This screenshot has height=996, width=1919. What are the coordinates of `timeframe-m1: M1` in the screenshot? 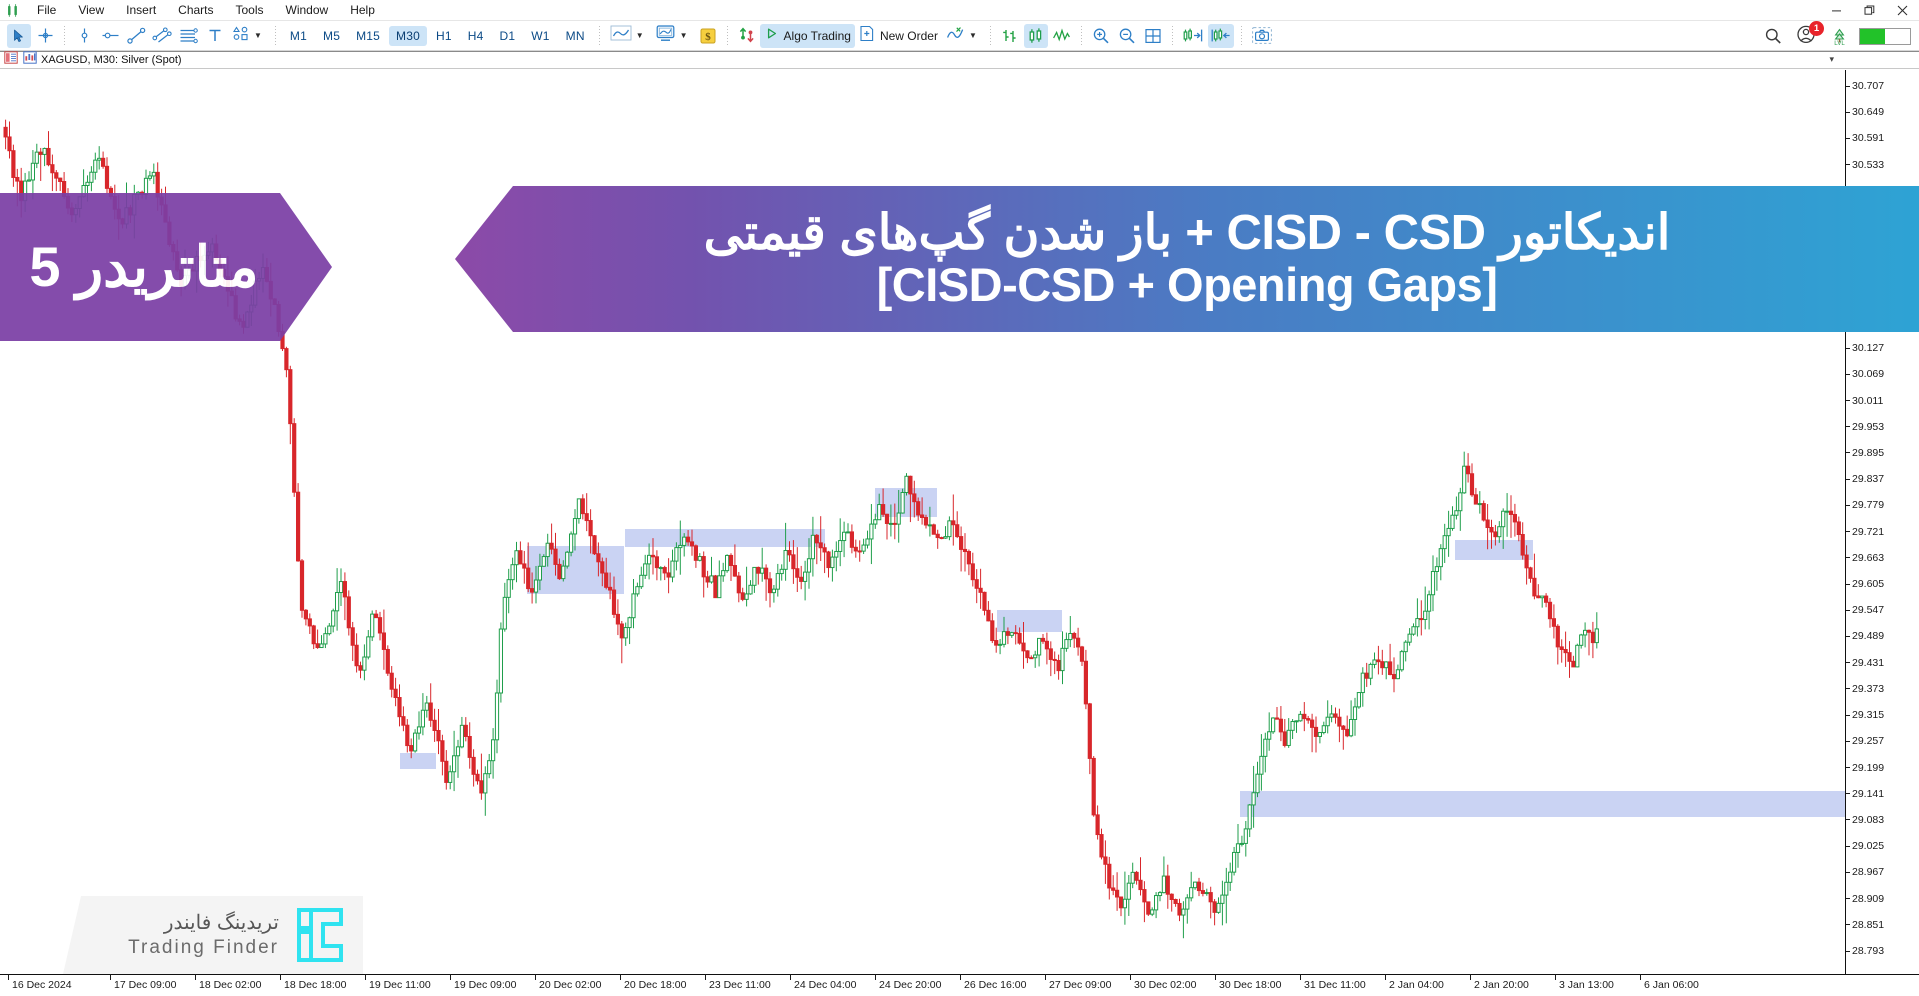 It's located at (298, 36).